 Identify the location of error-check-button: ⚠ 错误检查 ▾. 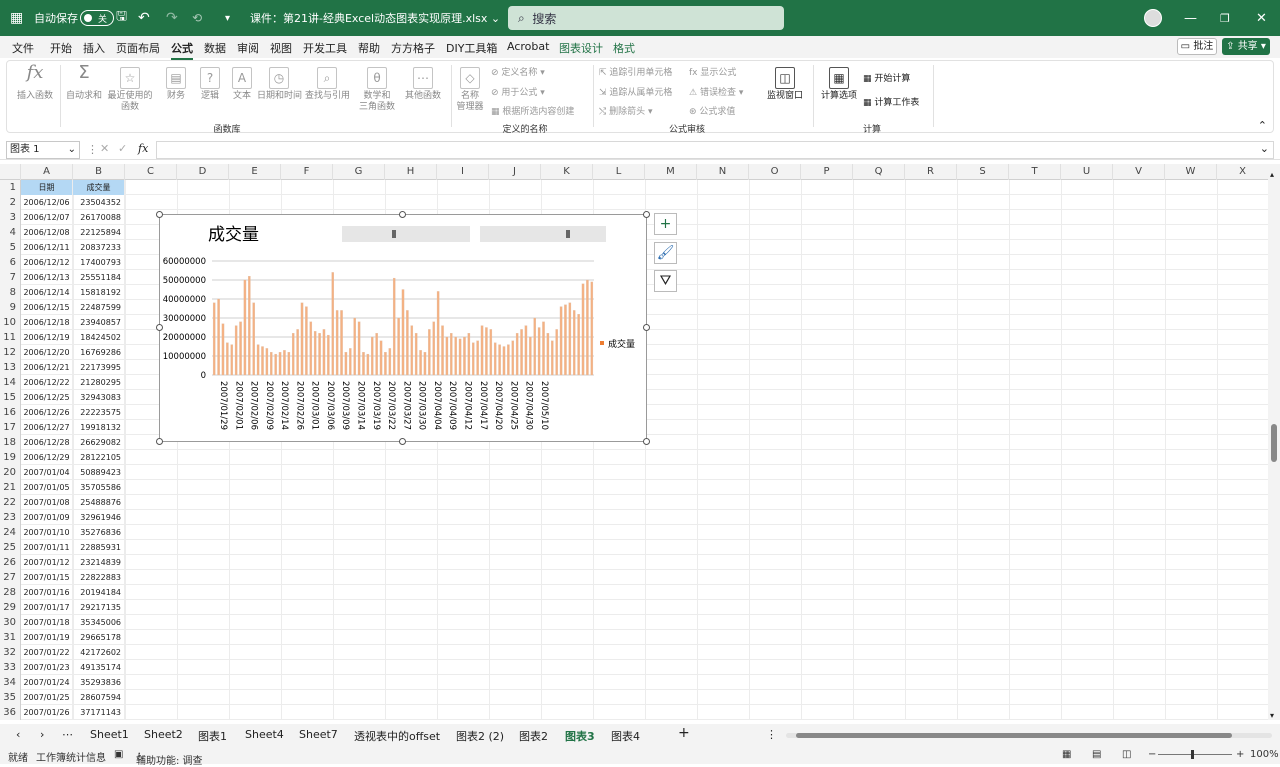
(716, 91).